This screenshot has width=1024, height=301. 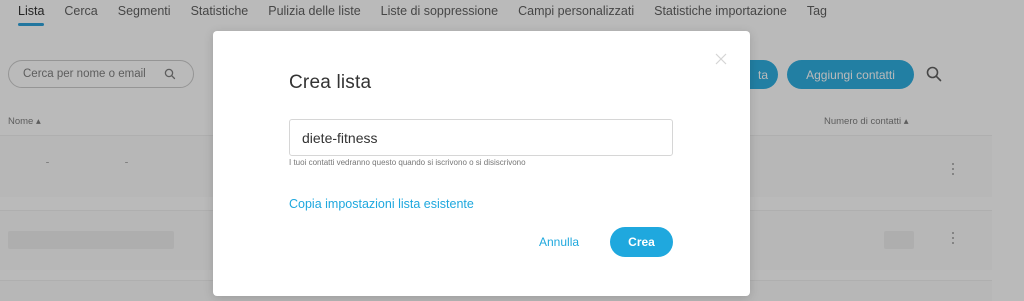 I want to click on create-button-label: Crea, so click(x=641, y=242).